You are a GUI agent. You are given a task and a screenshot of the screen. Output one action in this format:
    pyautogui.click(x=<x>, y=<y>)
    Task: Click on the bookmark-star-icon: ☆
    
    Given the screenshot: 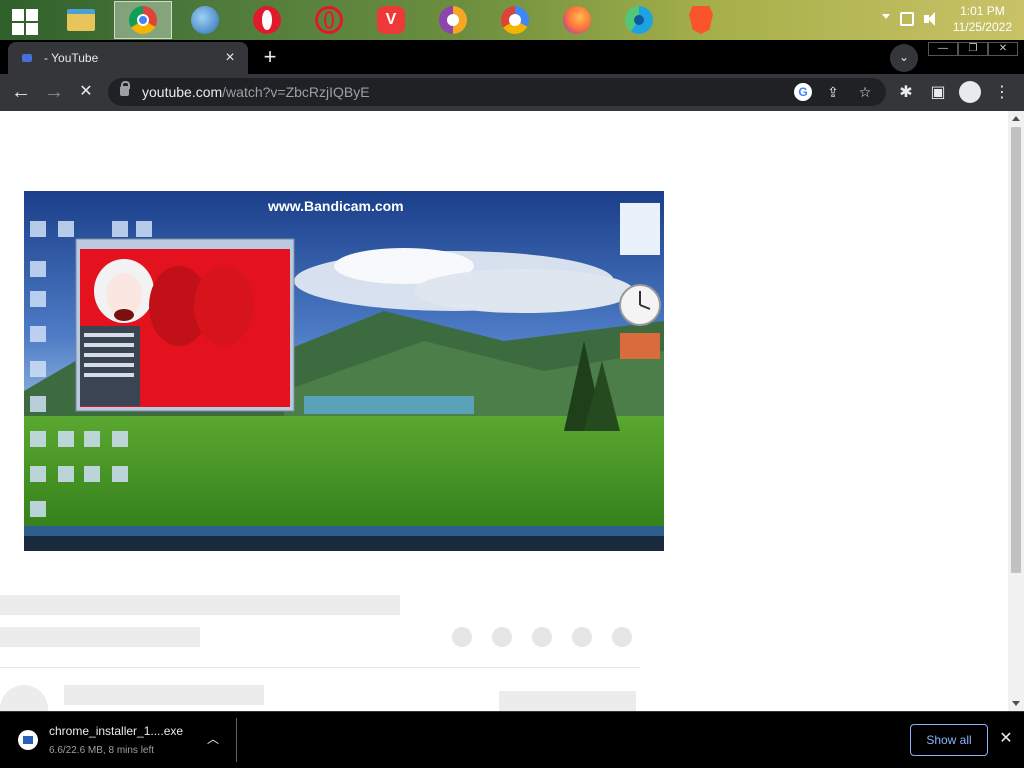 What is the action you would take?
    pyautogui.click(x=865, y=92)
    